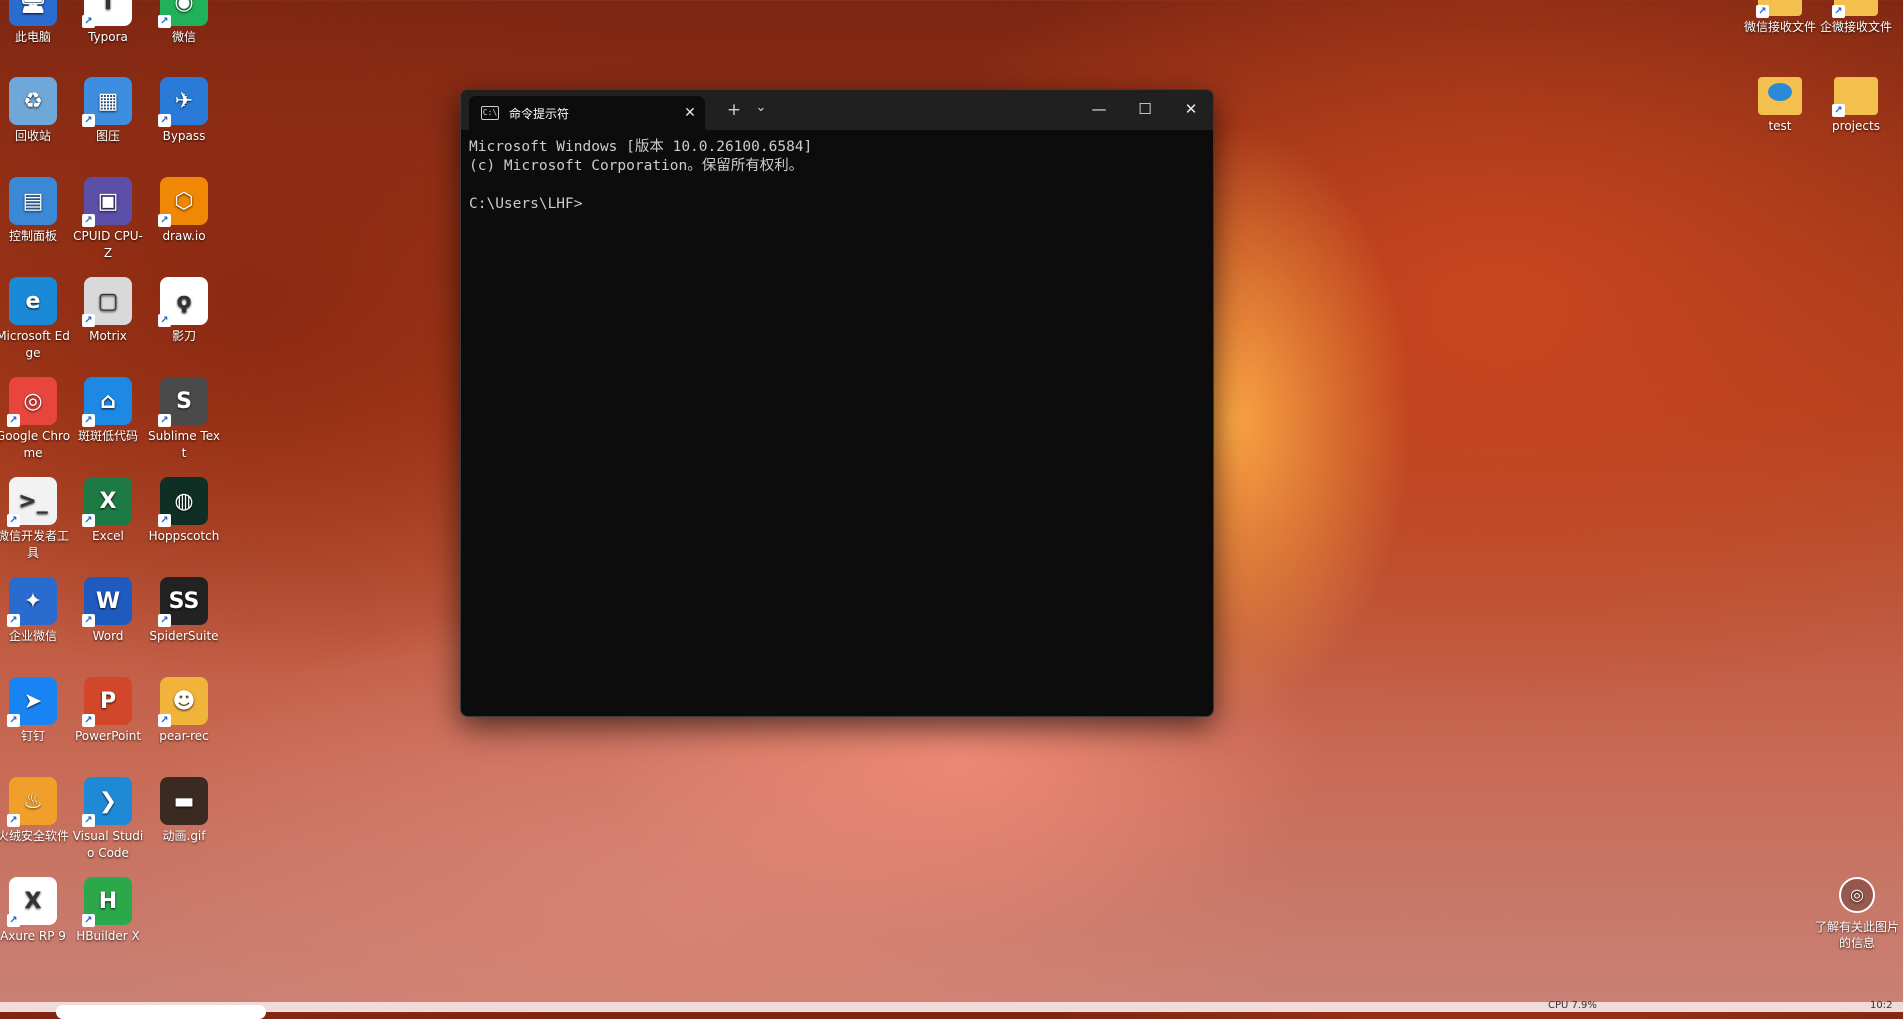  I want to click on desktop-icon-label: draw.io, so click(184, 236).